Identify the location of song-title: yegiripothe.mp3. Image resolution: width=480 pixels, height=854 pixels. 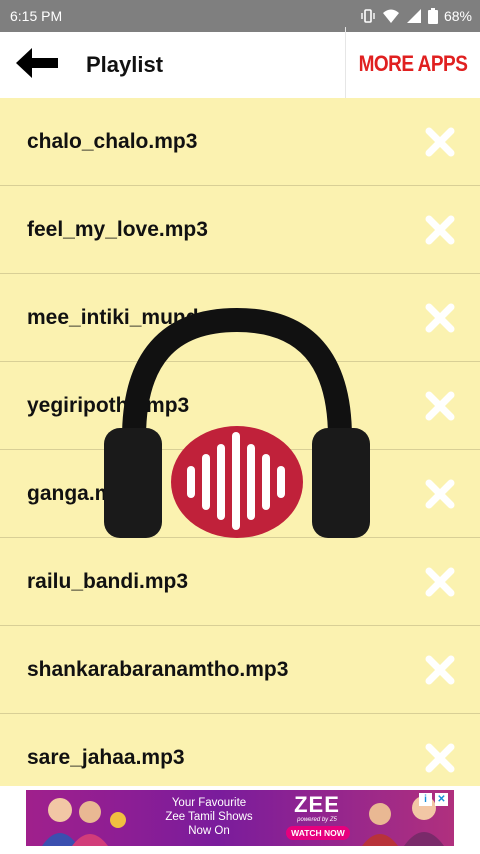
(108, 405).